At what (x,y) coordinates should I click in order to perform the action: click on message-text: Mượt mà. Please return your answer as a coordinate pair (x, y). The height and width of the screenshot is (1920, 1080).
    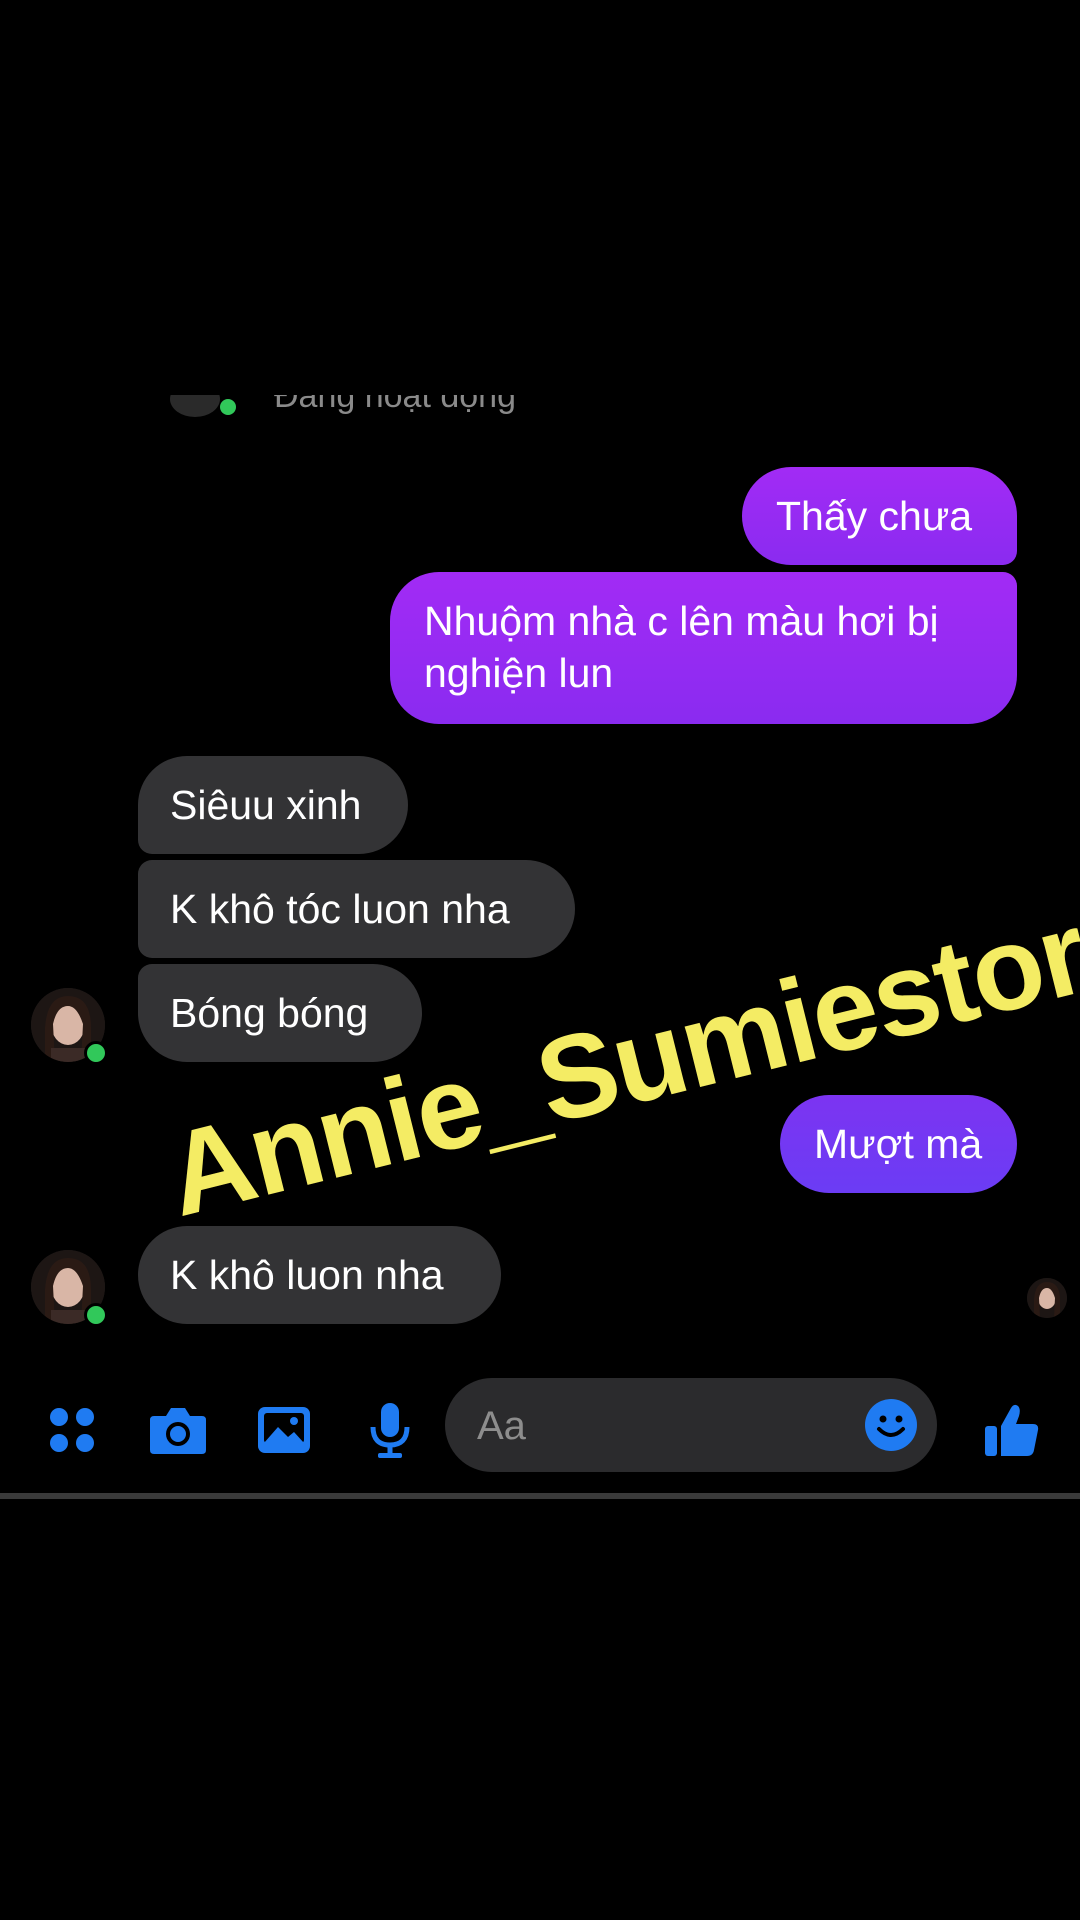
    Looking at the image, I should click on (898, 1144).